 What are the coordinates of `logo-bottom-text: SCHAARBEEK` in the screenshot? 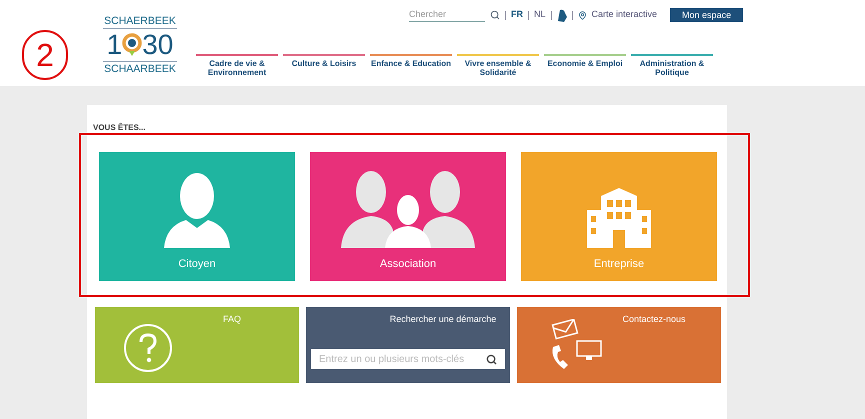 It's located at (140, 68).